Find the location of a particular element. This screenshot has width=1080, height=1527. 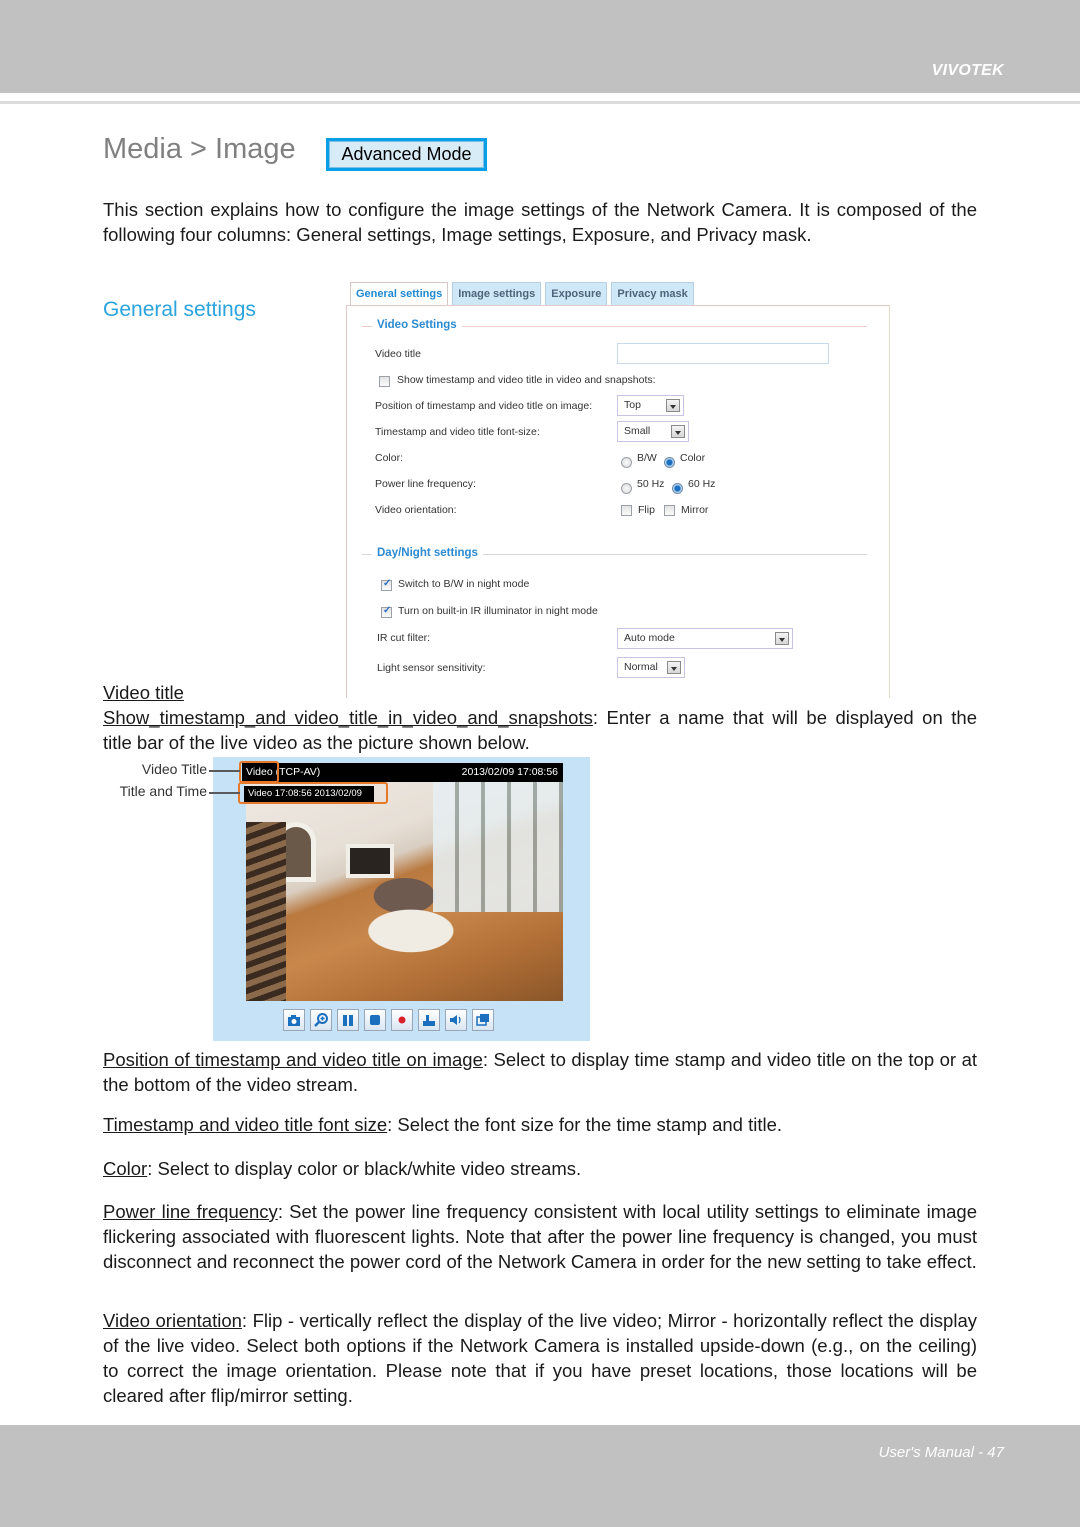

speaker-icon is located at coordinates (455, 1020).